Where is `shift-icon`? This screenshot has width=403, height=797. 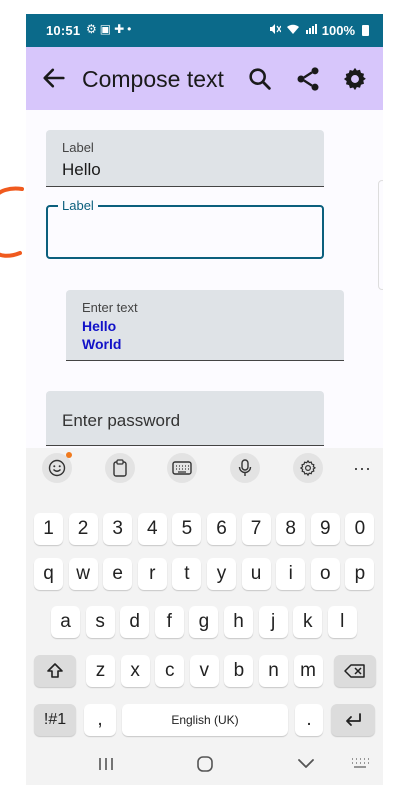
shift-icon is located at coordinates (55, 670).